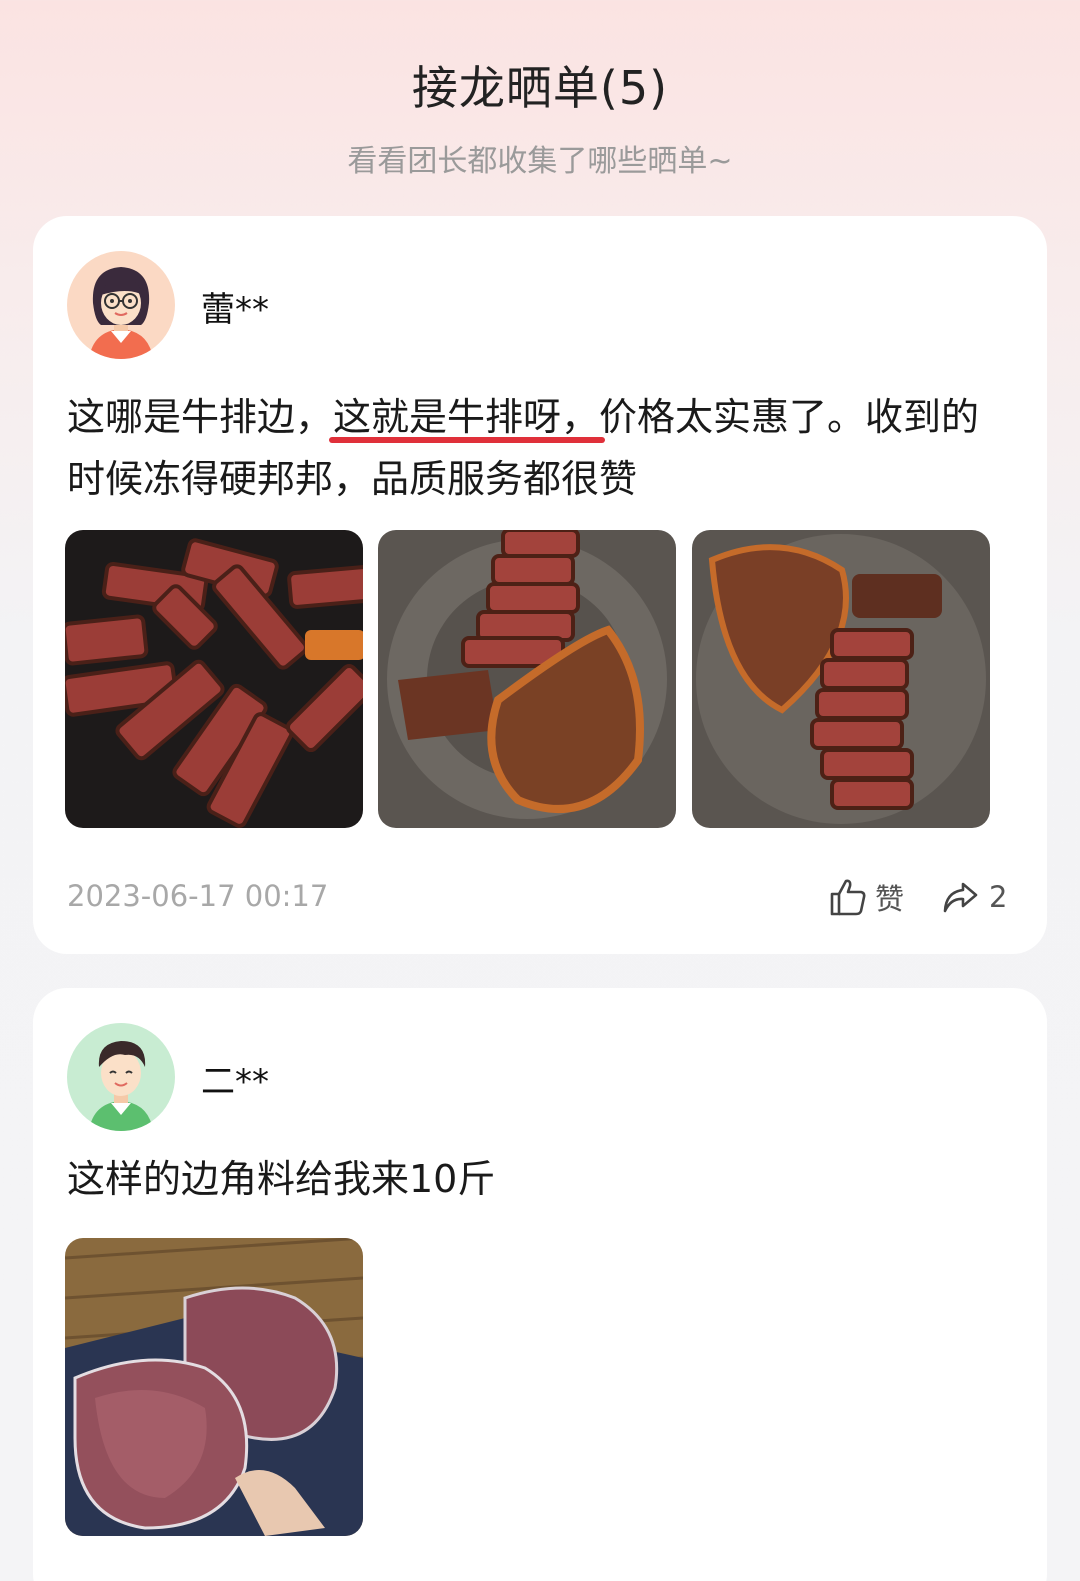 The image size is (1080, 1581). I want to click on comment-text: 这样的边角料给我来10斤, so click(281, 1179).